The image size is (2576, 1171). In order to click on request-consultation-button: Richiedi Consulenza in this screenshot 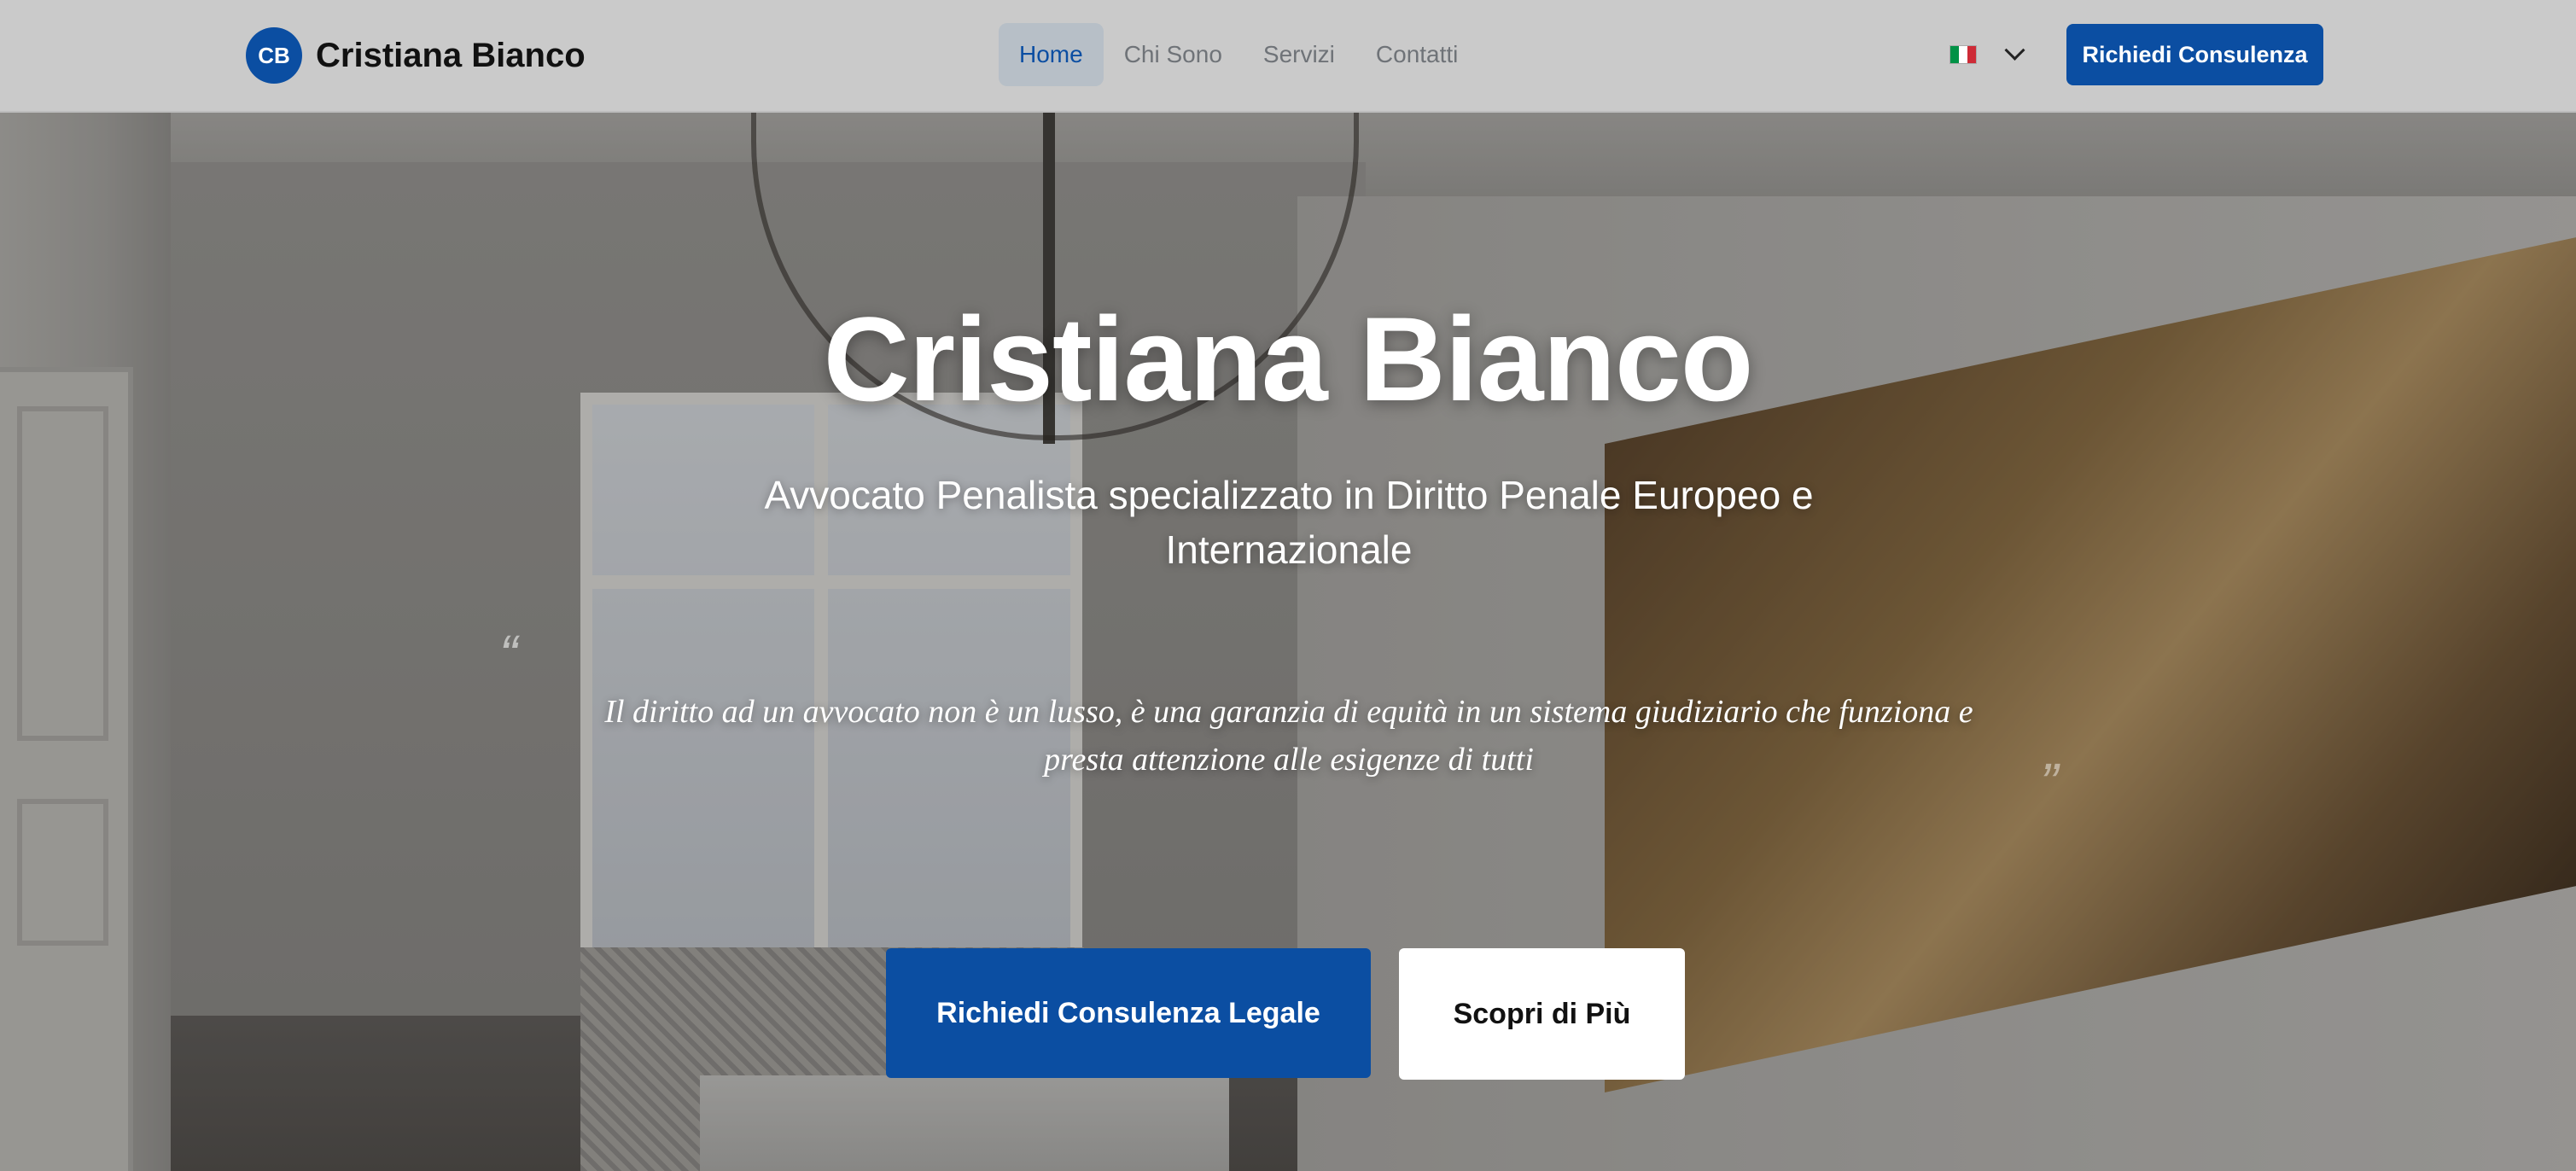, I will do `click(2194, 54)`.